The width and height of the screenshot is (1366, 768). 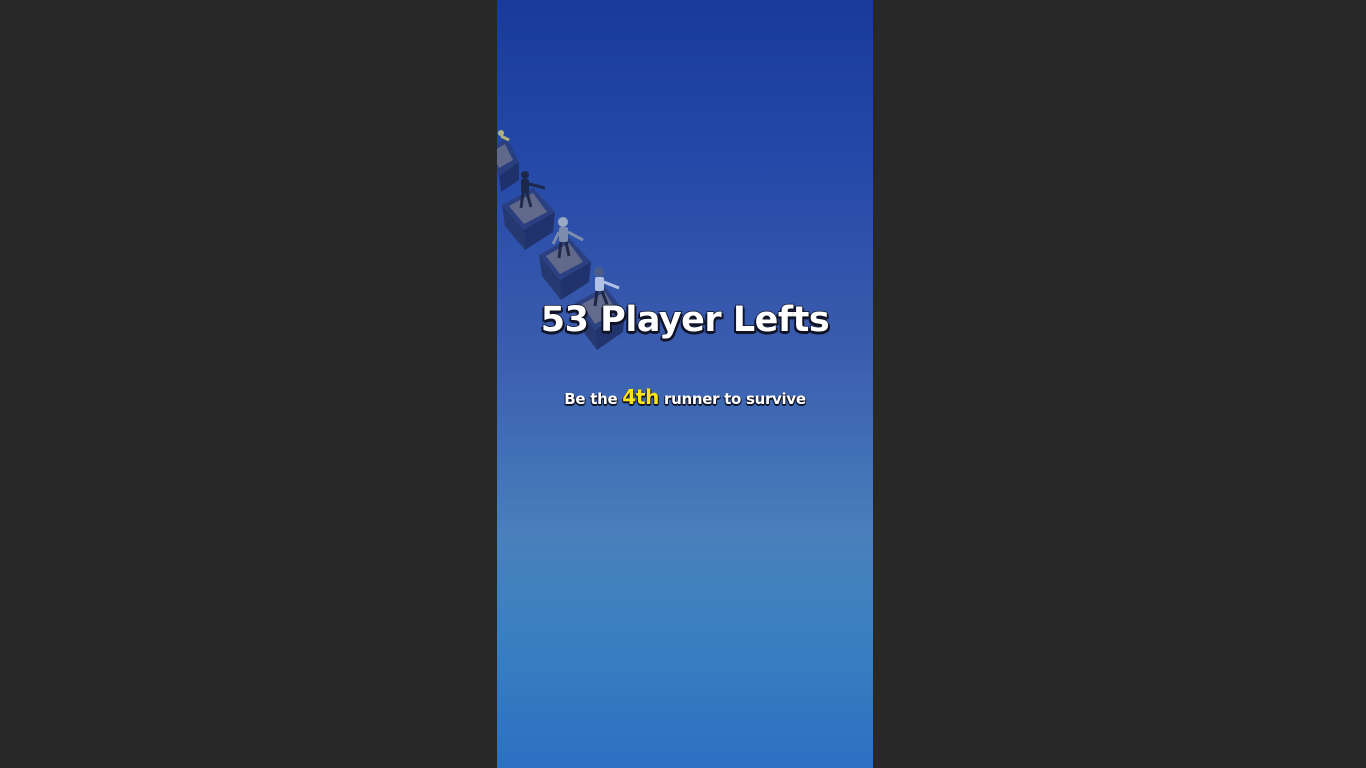 I want to click on objective-prefix: Be the, so click(x=593, y=399).